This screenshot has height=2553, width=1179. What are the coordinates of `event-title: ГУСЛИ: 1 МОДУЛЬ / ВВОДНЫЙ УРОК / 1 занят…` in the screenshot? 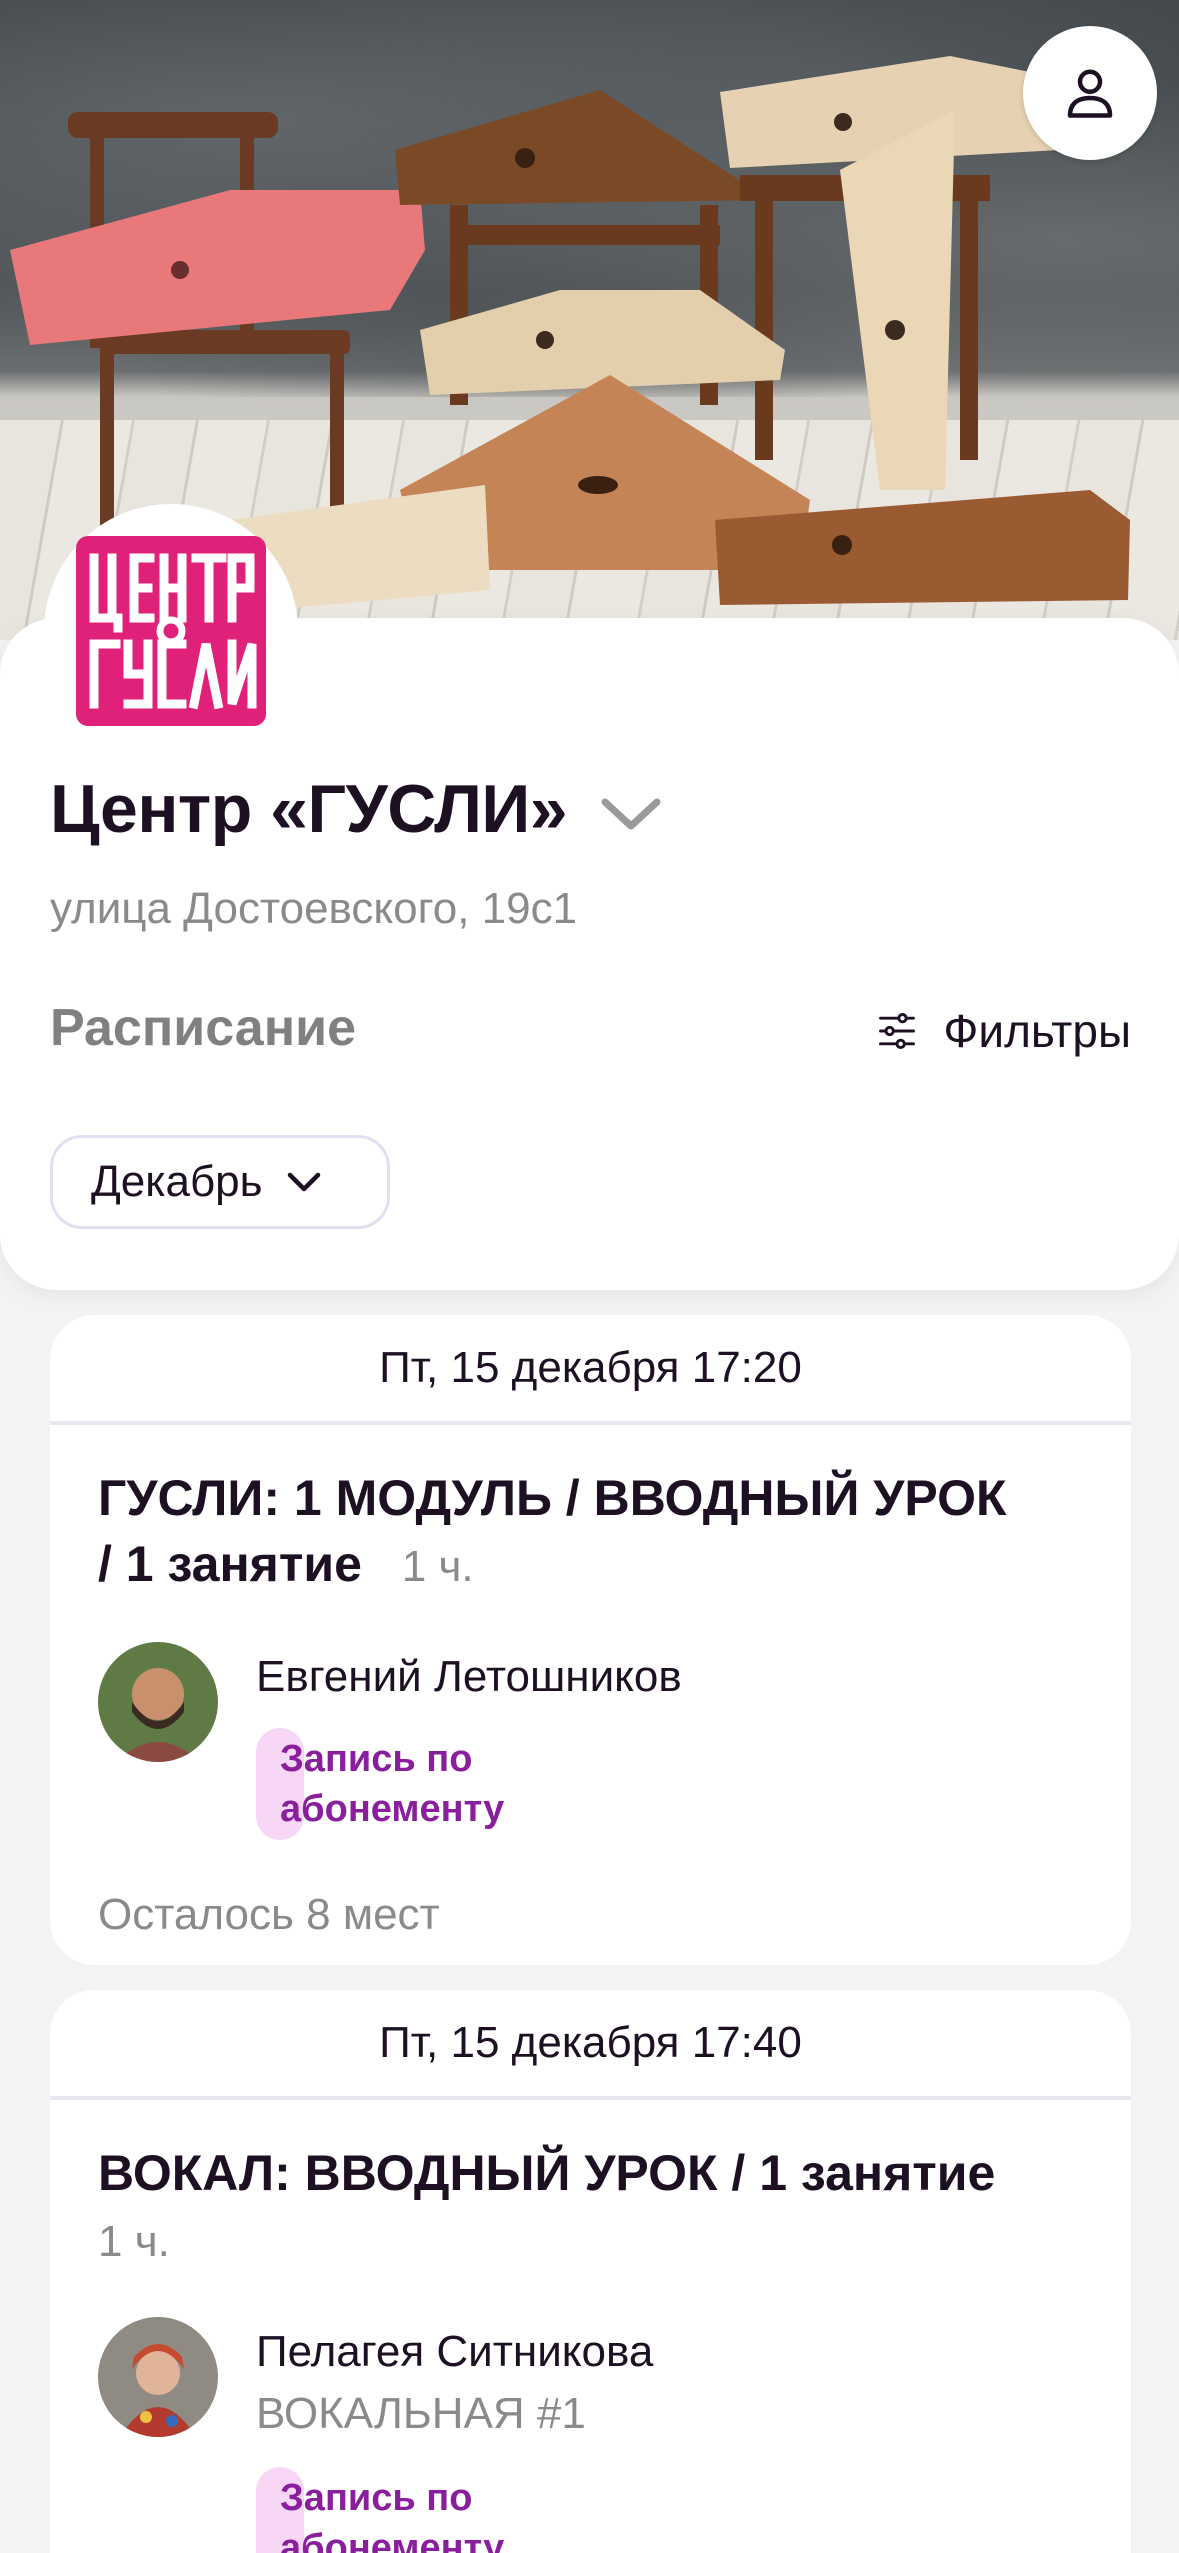 It's located at (590, 1532).